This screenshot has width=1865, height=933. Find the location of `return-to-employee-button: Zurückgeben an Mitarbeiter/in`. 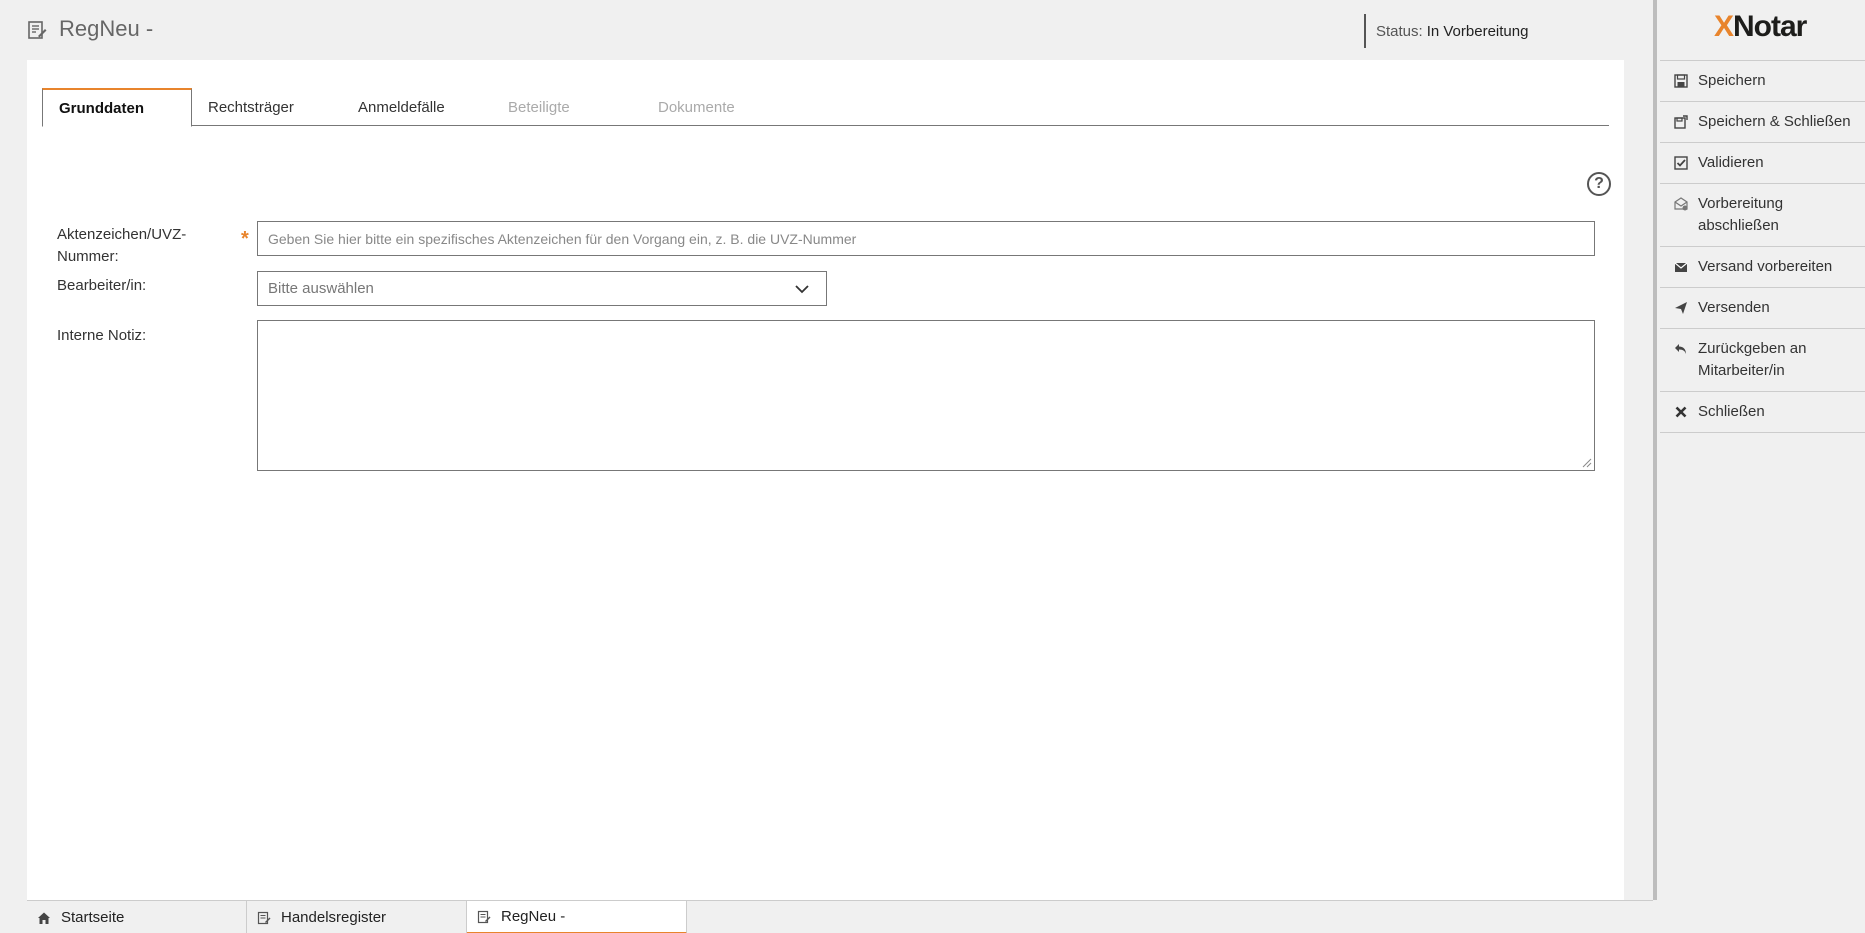

return-to-employee-button: Zurückgeben an Mitarbeiter/in is located at coordinates (1762, 360).